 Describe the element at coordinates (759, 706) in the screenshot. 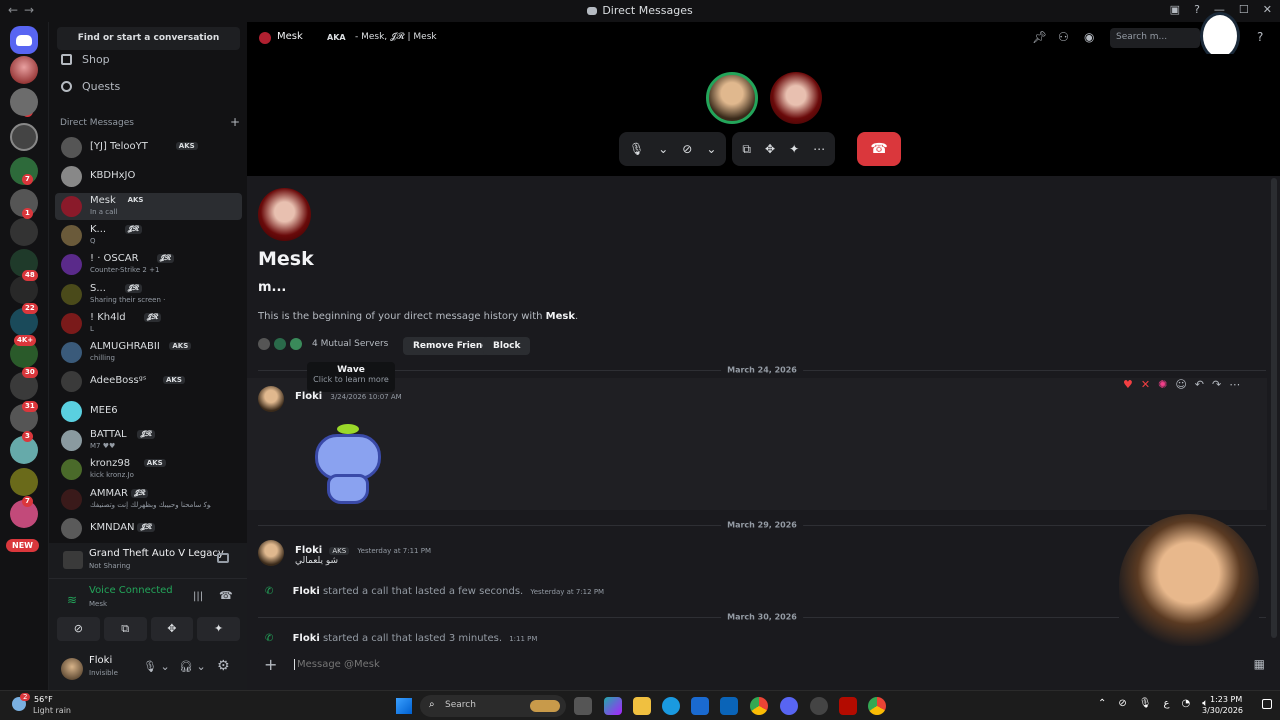

I see `chrome-icon` at that location.